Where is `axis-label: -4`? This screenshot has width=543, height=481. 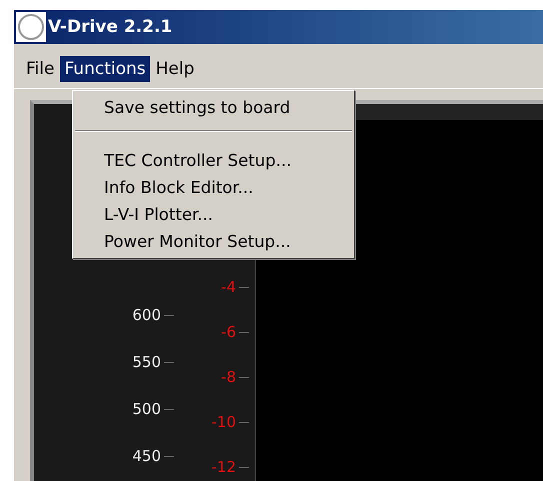 axis-label: -4 is located at coordinates (228, 287).